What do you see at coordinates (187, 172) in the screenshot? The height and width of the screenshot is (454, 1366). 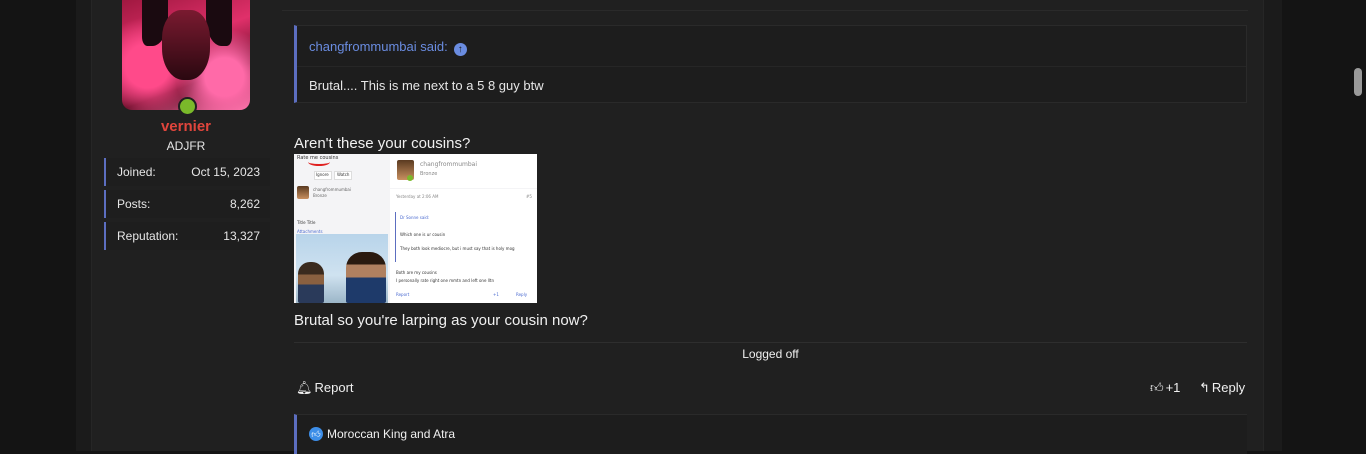 I see `stat-joined: Joined: Oct 15, 2023` at bounding box center [187, 172].